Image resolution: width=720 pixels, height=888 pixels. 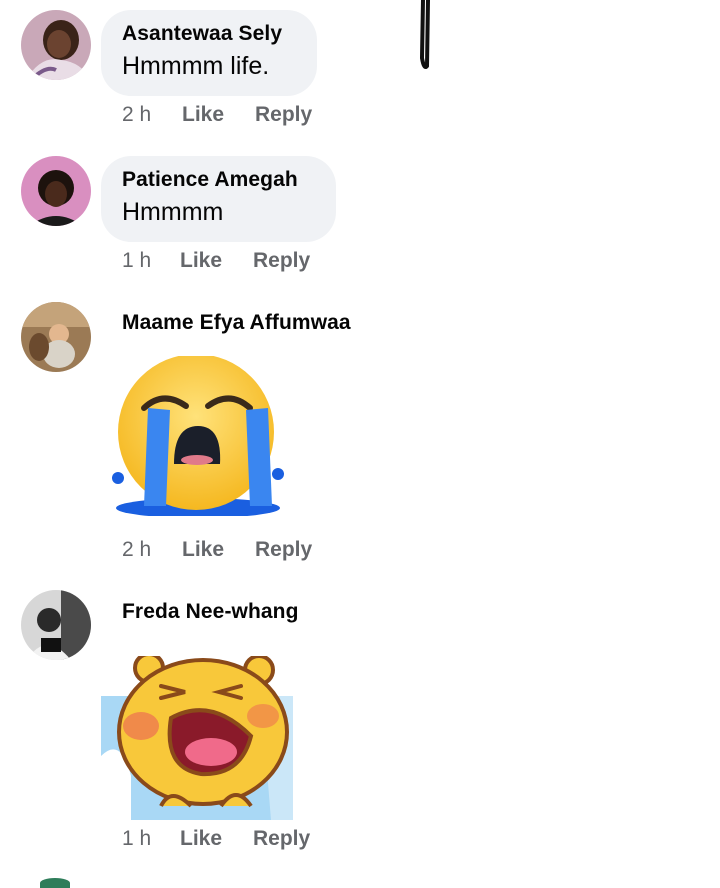 I want to click on comment-author-name: Maame Efya Affumwaa, so click(x=236, y=323).